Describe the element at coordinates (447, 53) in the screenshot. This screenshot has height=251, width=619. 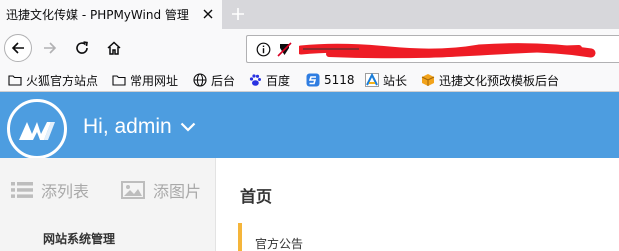
I see `url-redaction-mark` at that location.